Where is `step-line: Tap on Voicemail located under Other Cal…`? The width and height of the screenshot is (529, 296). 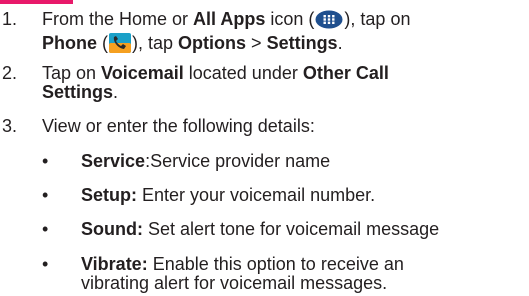
step-line: Tap on Voicemail located under Other Cal… is located at coordinates (282, 73).